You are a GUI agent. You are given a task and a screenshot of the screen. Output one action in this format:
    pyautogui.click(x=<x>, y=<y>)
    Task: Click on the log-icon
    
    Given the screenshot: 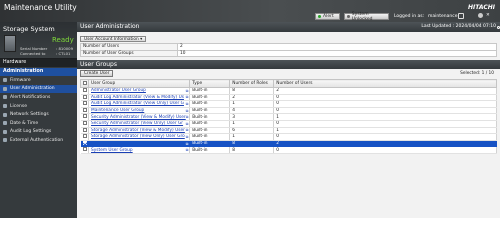 What is the action you would take?
    pyautogui.click(x=5, y=131)
    